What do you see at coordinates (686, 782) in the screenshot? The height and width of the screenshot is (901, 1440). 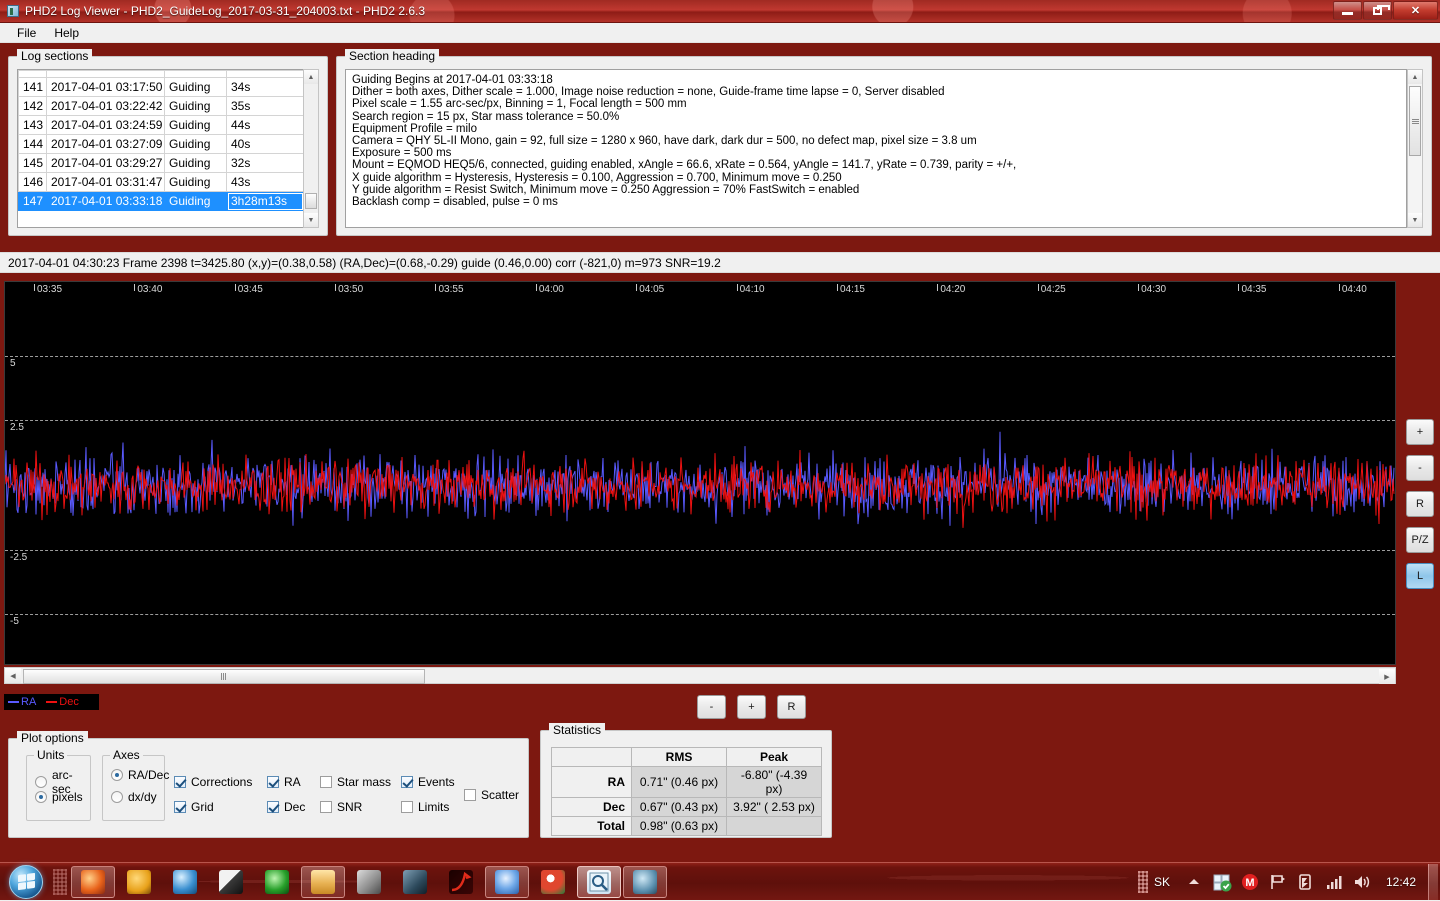 I see `table-row: RA 0.71" (0.46 px) -6.80" (-4.39 px)` at bounding box center [686, 782].